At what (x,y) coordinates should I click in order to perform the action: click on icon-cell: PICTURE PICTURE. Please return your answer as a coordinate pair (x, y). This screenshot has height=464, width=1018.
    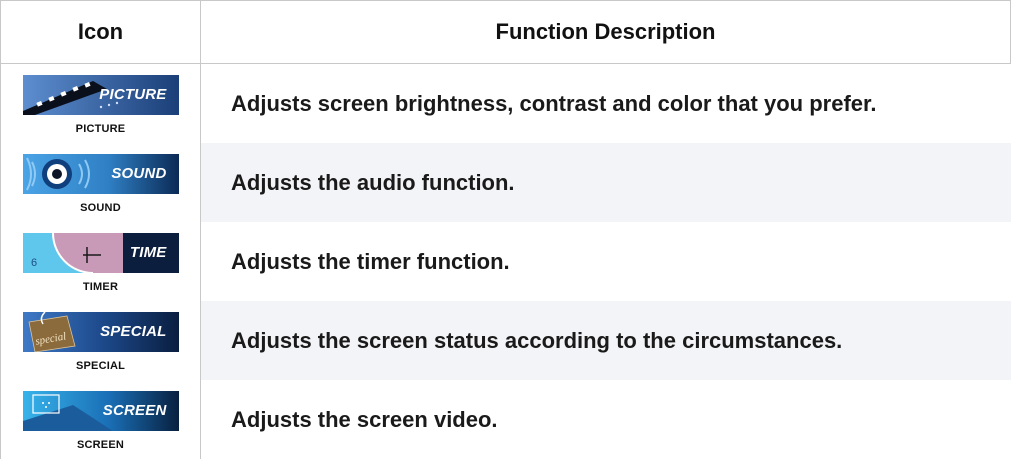
    Looking at the image, I should click on (100, 103).